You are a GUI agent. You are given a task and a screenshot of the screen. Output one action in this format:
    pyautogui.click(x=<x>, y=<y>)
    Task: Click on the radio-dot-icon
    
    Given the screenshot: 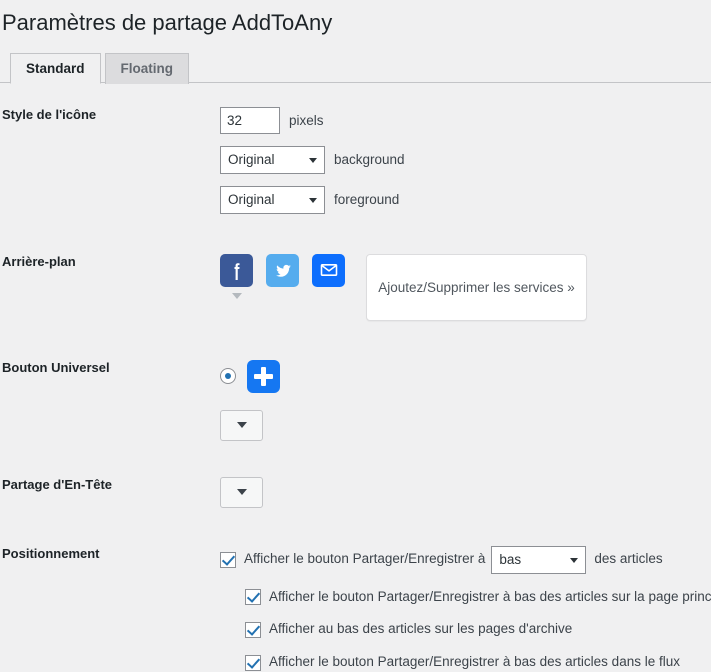 What is the action you would take?
    pyautogui.click(x=228, y=376)
    